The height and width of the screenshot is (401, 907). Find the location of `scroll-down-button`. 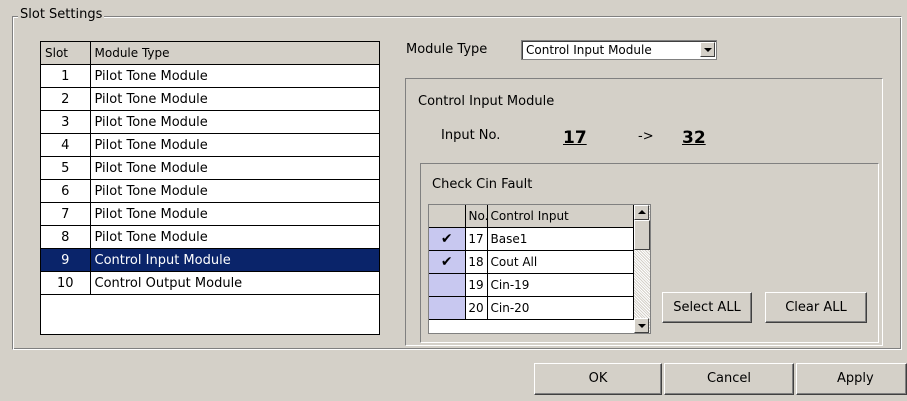

scroll-down-button is located at coordinates (641, 325).